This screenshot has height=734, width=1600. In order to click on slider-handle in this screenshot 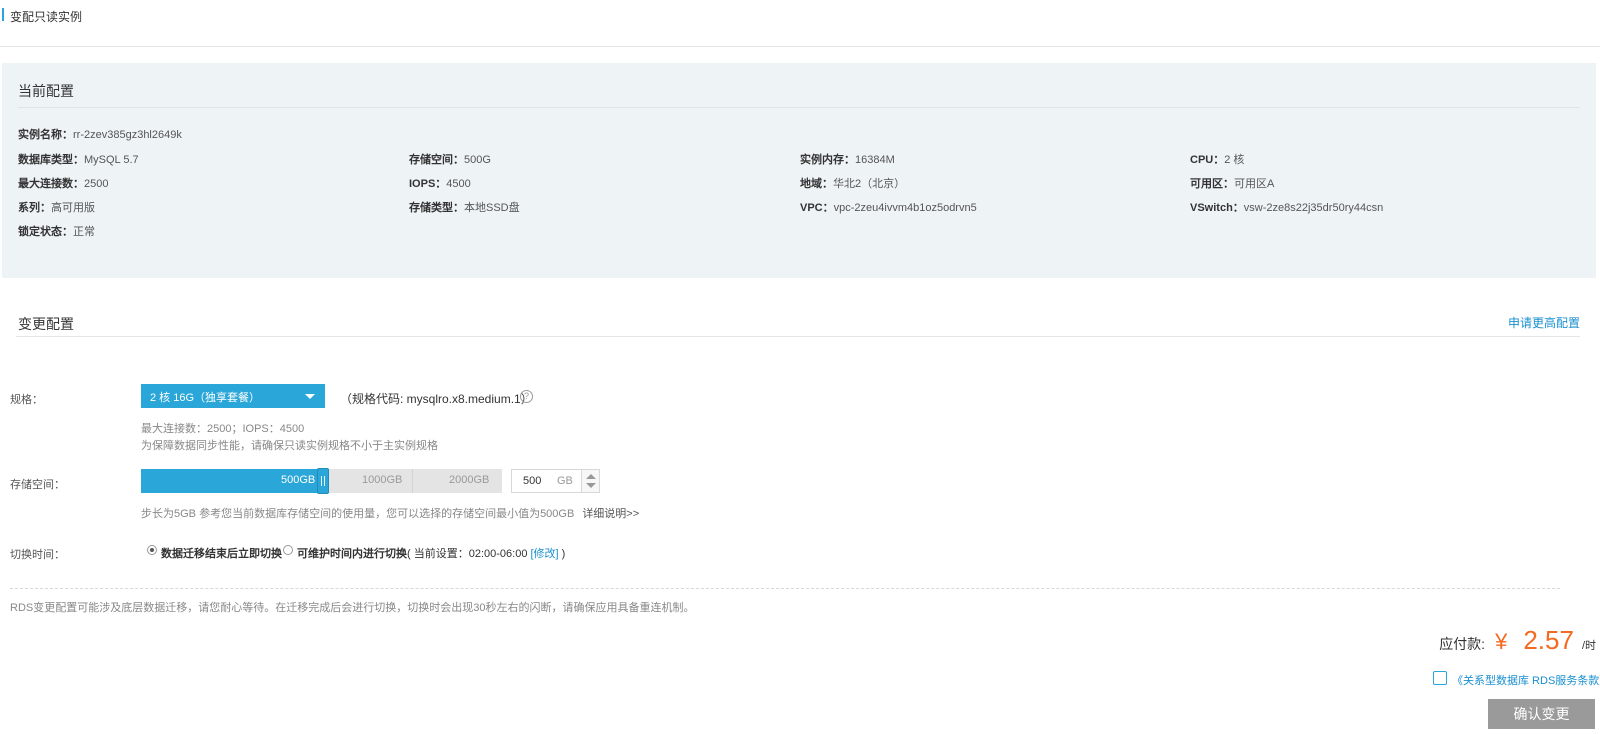, I will do `click(323, 481)`.